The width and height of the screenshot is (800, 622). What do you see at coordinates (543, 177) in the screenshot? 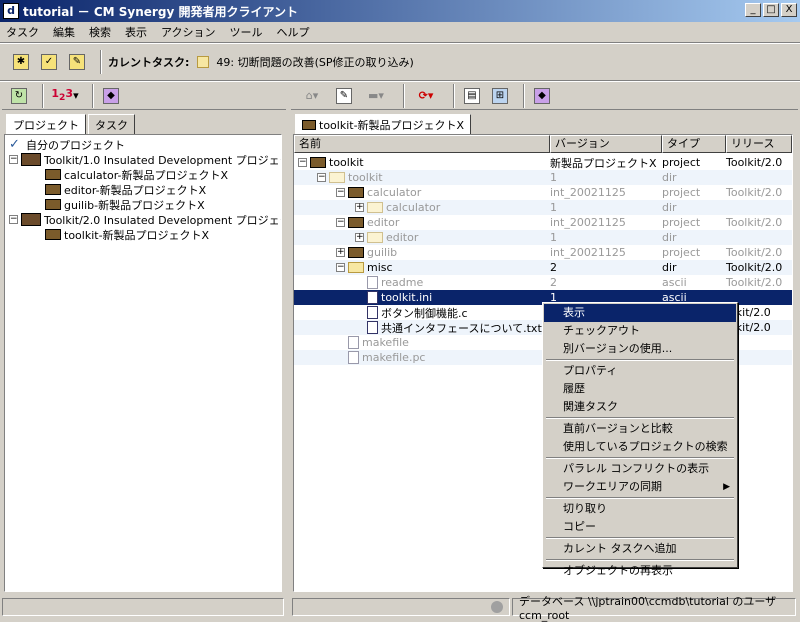
I see `table-row: − toolkit 1 dir` at bounding box center [543, 177].